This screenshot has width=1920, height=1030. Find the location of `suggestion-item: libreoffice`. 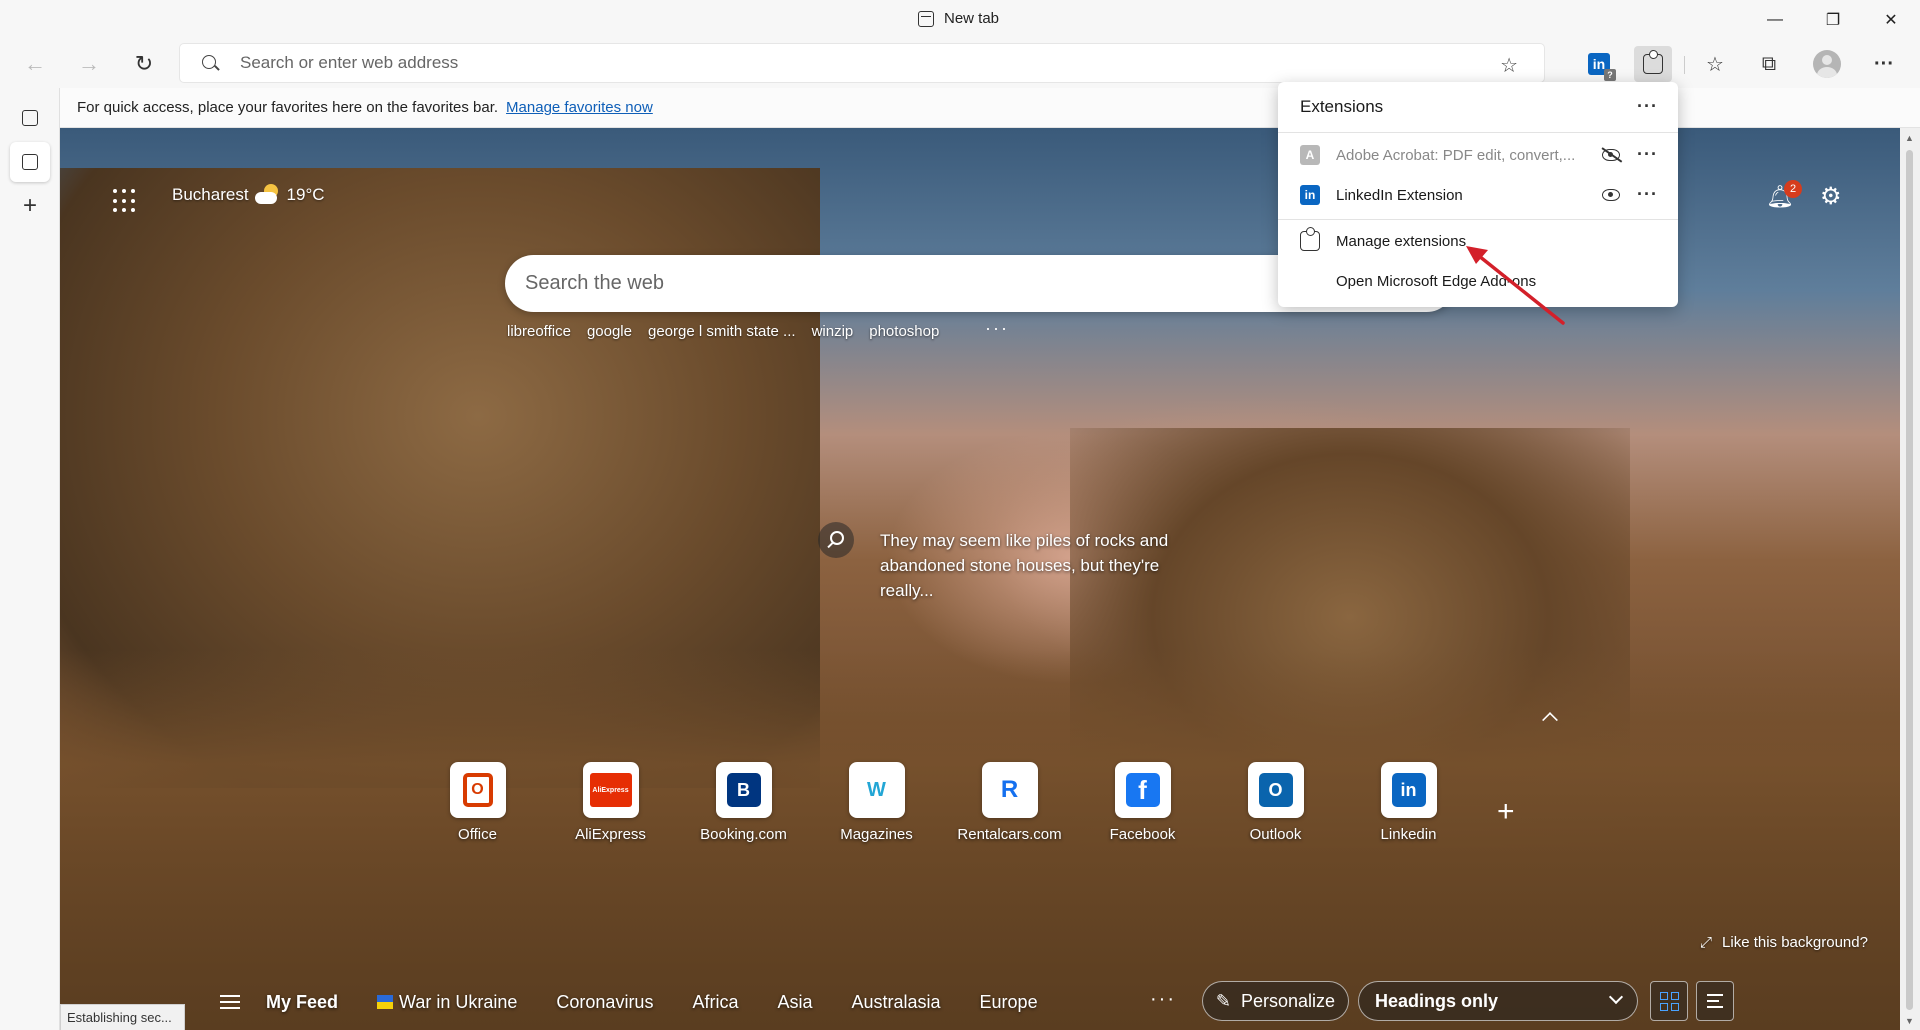

suggestion-item: libreoffice is located at coordinates (539, 331).